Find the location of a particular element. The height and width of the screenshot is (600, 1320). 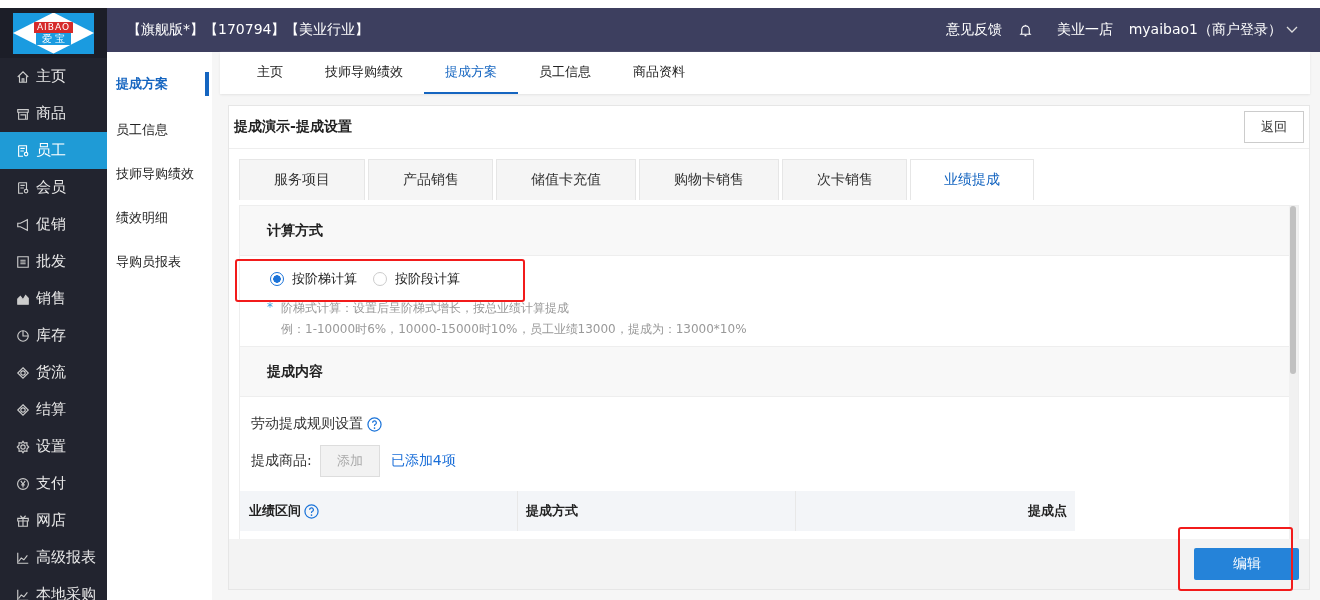

note-text: 阶梯式计算：设置后呈阶梯式增长，按总业绩计算提成 is located at coordinates (425, 308).